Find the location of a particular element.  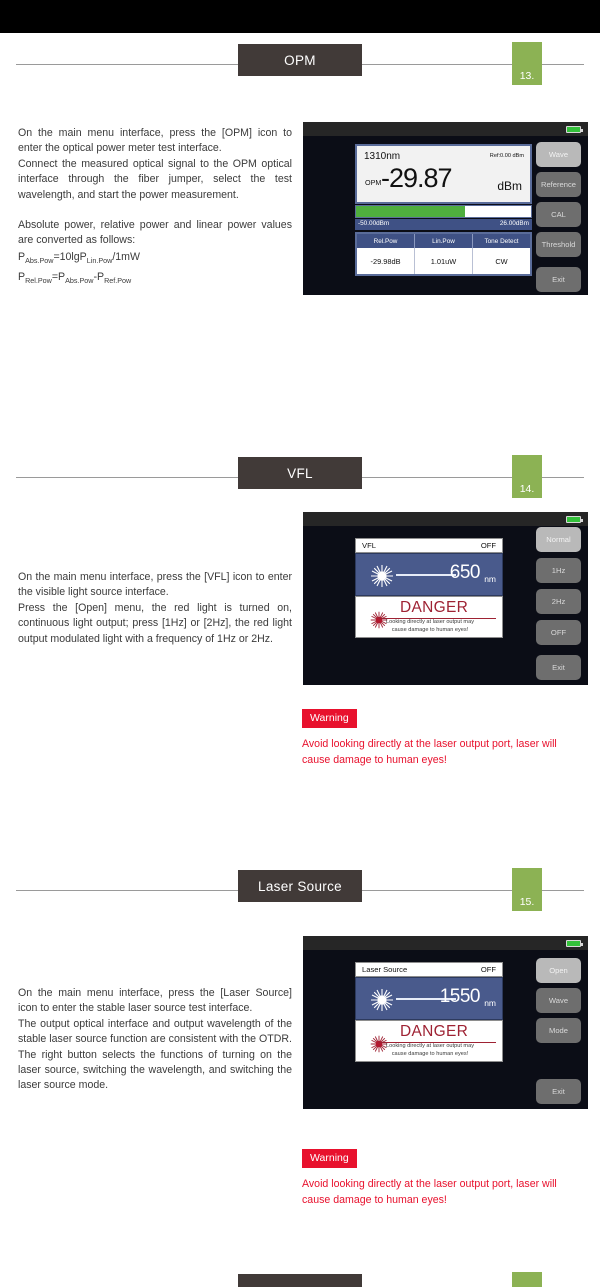

section-header-laser-source: Laser Source 15. is located at coordinates (300, 891).